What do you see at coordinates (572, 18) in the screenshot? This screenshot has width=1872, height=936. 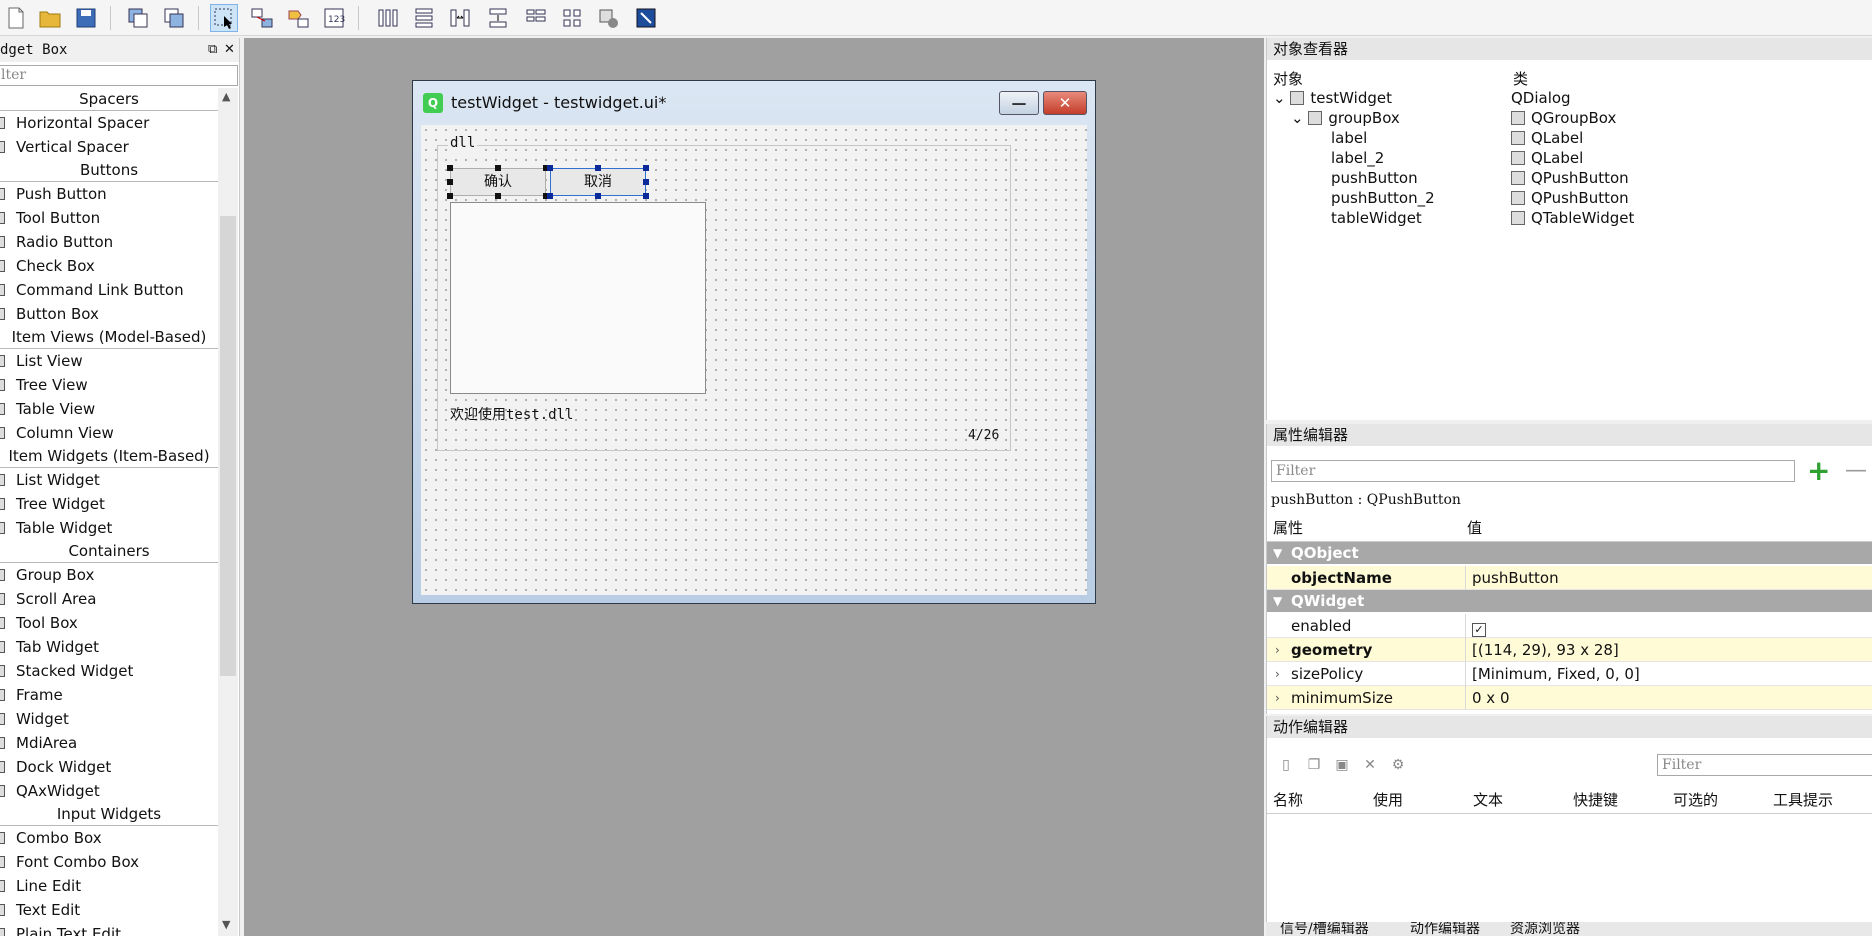 I see `layout-grid-icon` at bounding box center [572, 18].